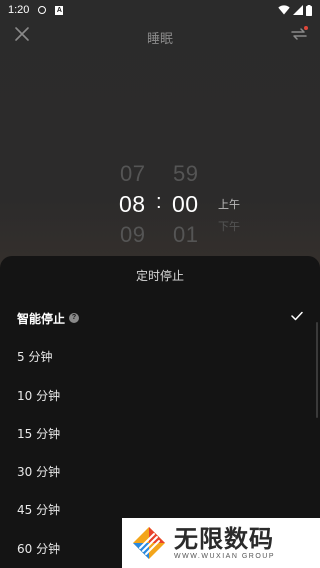 The height and width of the screenshot is (568, 320). I want to click on cellular-icon, so click(298, 10).